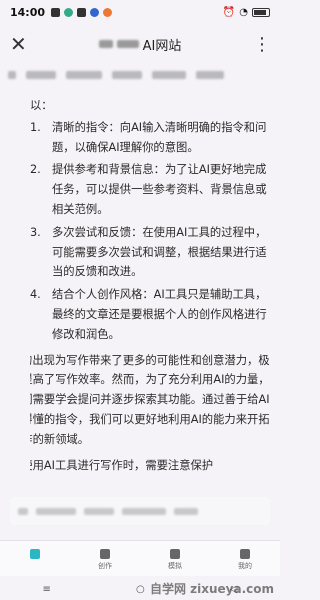 This screenshot has height=600, width=320. What do you see at coordinates (261, 12) in the screenshot?
I see `battery-icon` at bounding box center [261, 12].